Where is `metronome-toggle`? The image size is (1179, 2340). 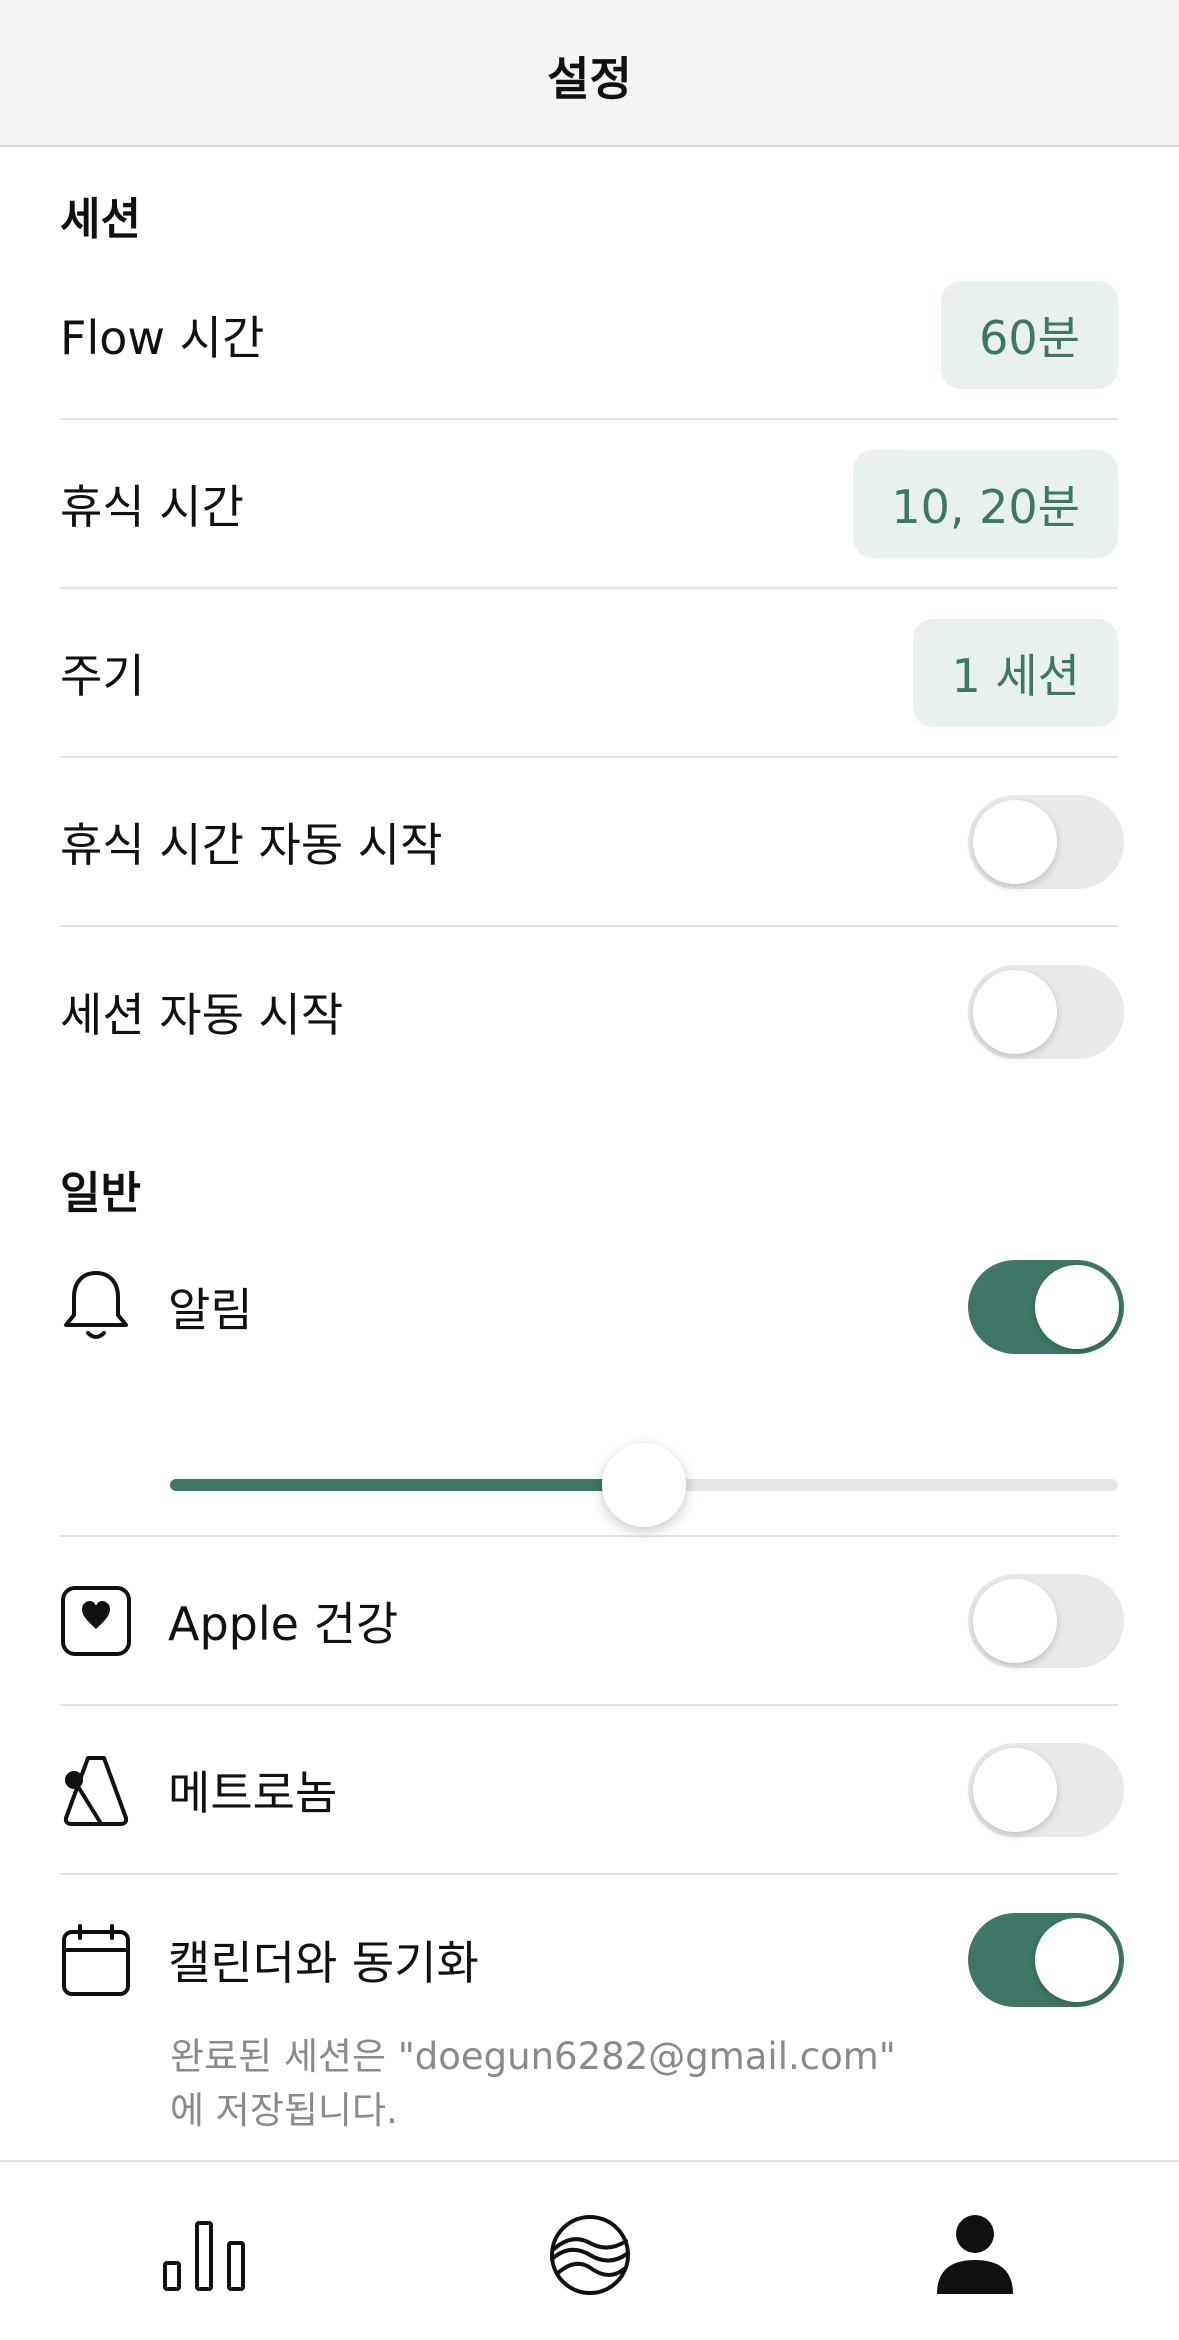 metronome-toggle is located at coordinates (1046, 1789).